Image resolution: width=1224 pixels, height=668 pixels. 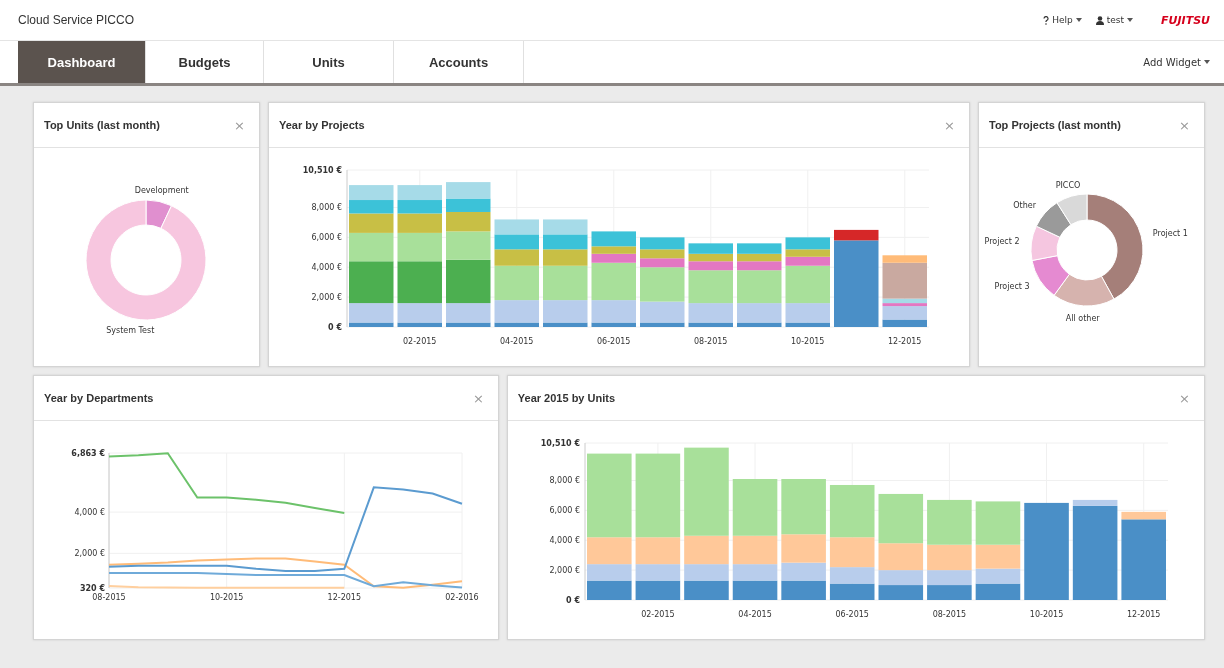 What do you see at coordinates (1062, 20) in the screenshot?
I see `header-menu: Help` at bounding box center [1062, 20].